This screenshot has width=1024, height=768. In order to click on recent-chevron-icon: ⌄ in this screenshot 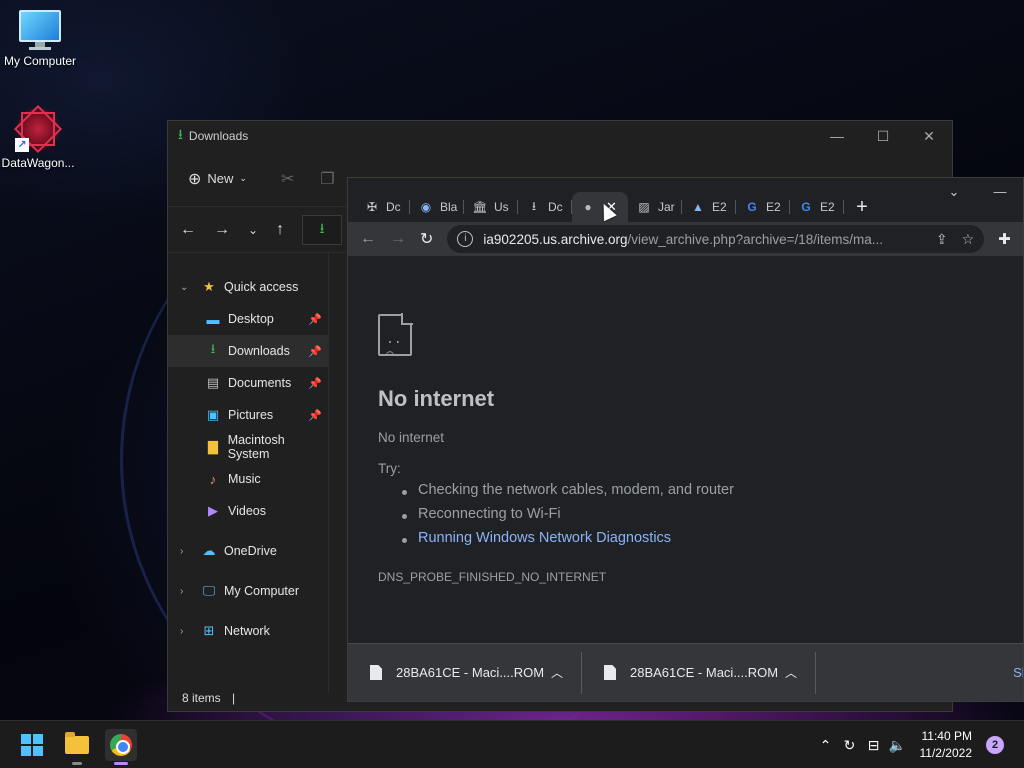, I will do `click(253, 230)`.